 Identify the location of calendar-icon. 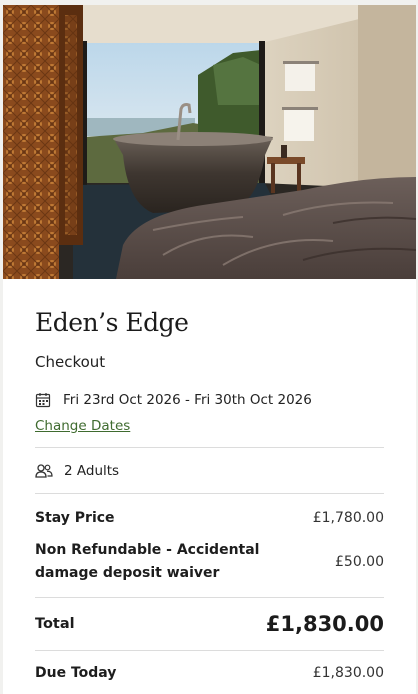
(43, 400).